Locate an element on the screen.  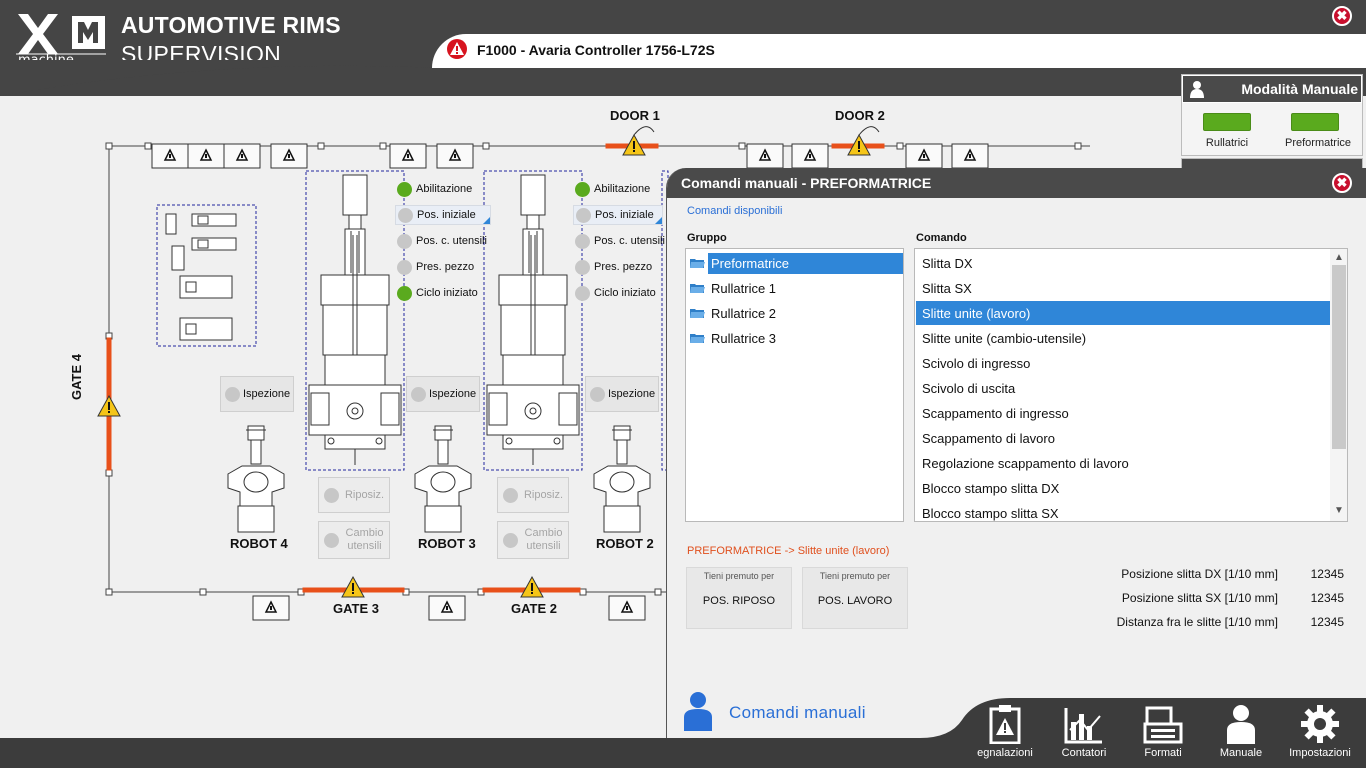
command-item: Slitta DX is located at coordinates (1123, 263).